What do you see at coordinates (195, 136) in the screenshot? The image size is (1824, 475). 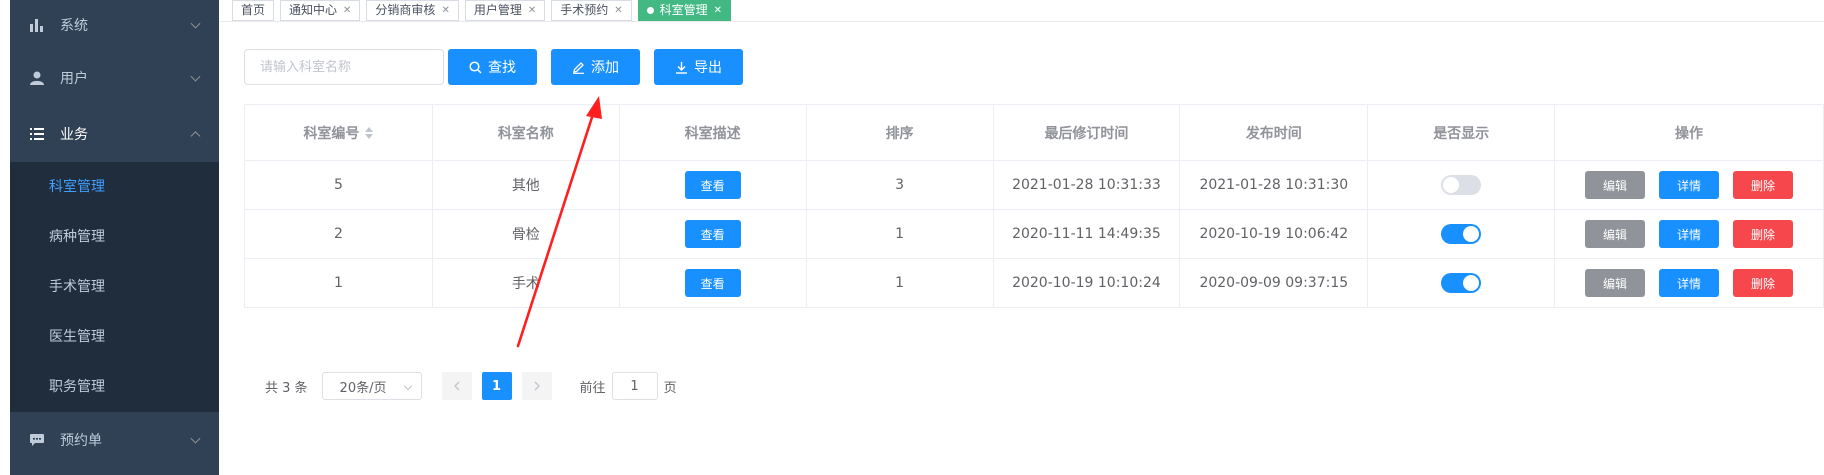 I see `chevron-up-icon` at bounding box center [195, 136].